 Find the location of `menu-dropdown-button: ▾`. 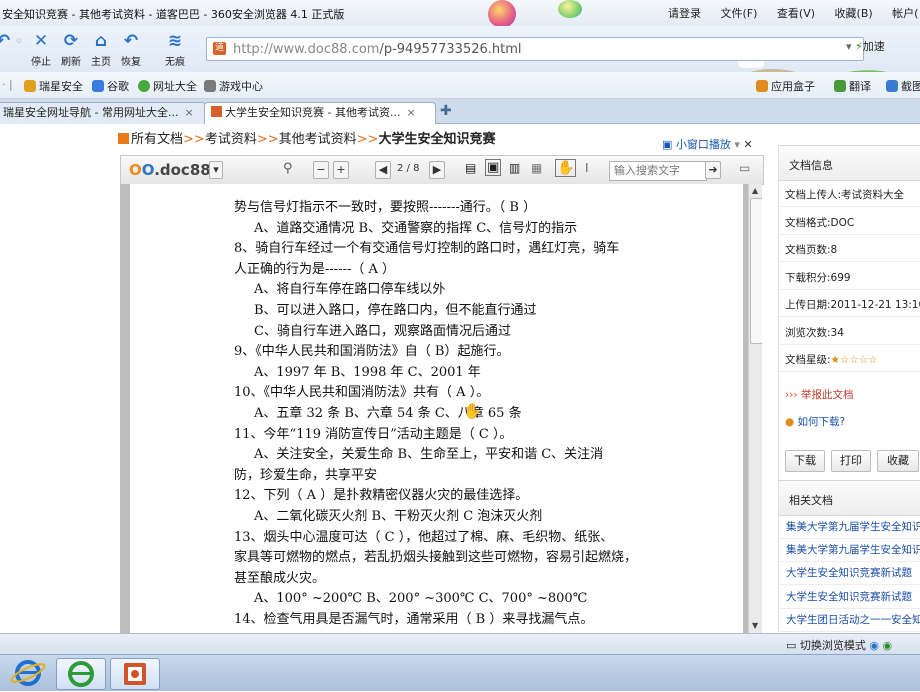

menu-dropdown-button: ▾ is located at coordinates (216, 170).